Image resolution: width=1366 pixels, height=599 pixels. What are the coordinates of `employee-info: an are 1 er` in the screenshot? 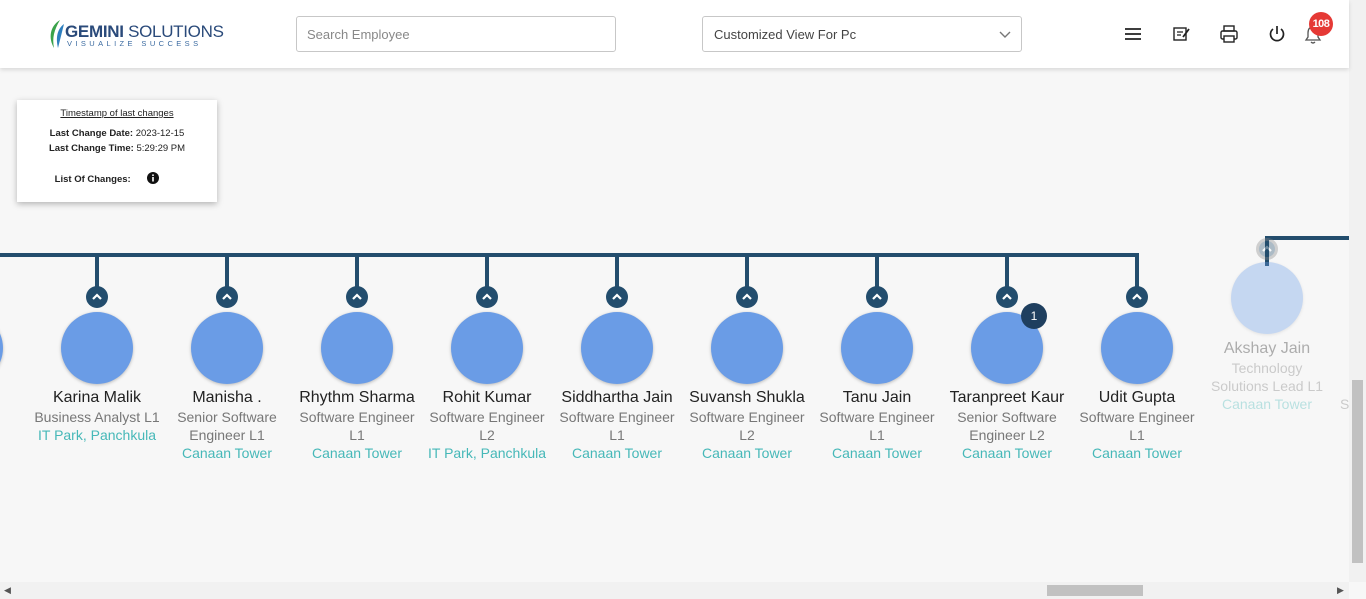 It's located at (16, 425).